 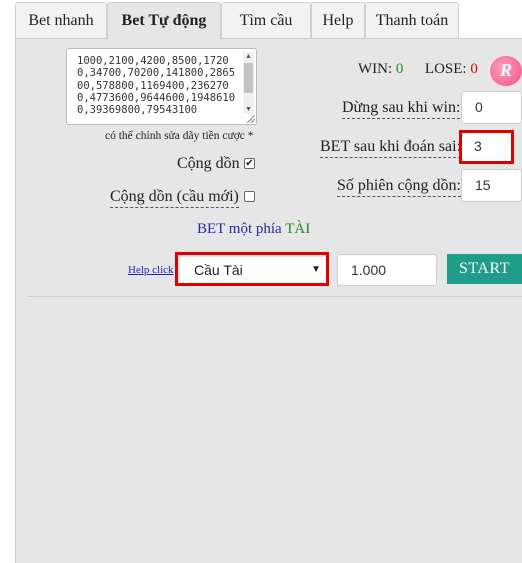 What do you see at coordinates (251, 119) in the screenshot?
I see `resize-grip-icon` at bounding box center [251, 119].